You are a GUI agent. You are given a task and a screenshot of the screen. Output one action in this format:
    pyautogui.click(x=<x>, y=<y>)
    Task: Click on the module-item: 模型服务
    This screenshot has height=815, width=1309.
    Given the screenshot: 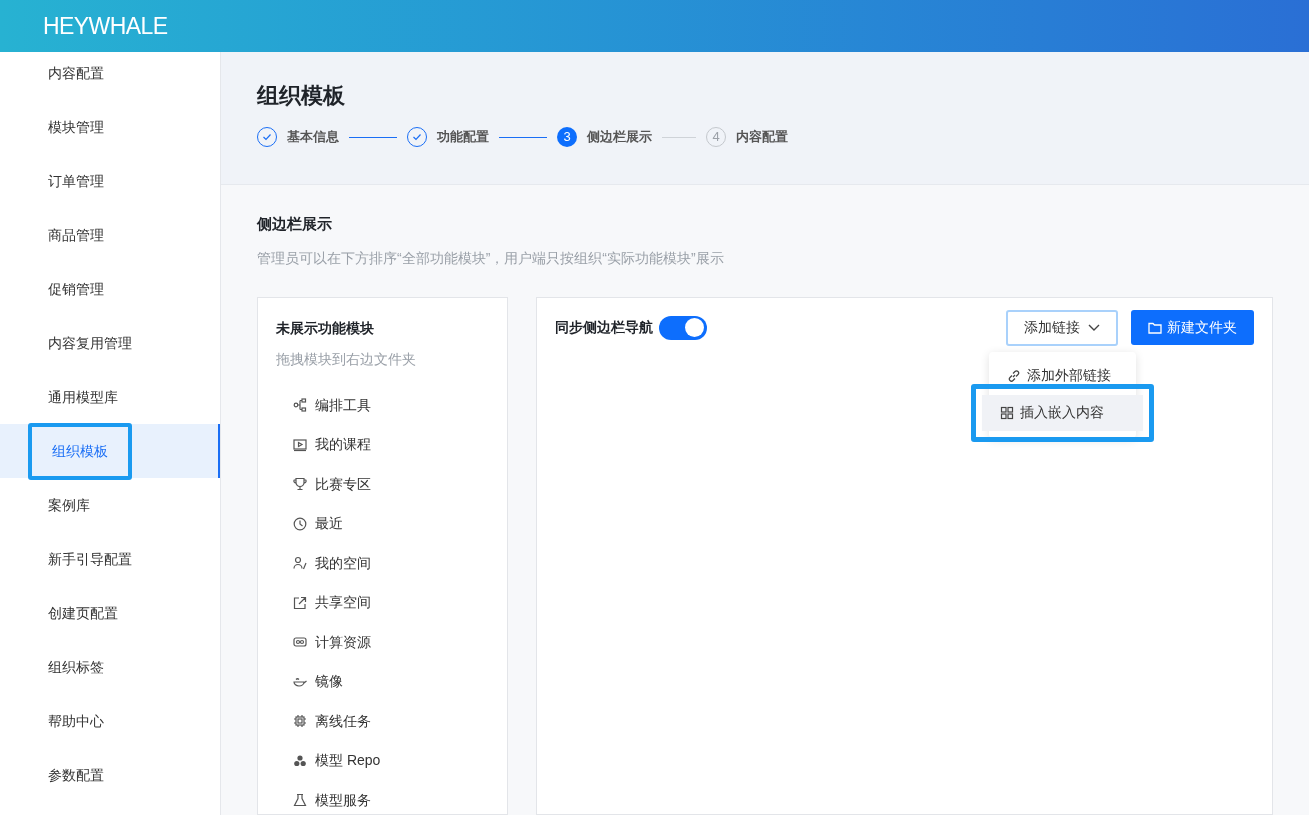 What is the action you would take?
    pyautogui.click(x=343, y=800)
    